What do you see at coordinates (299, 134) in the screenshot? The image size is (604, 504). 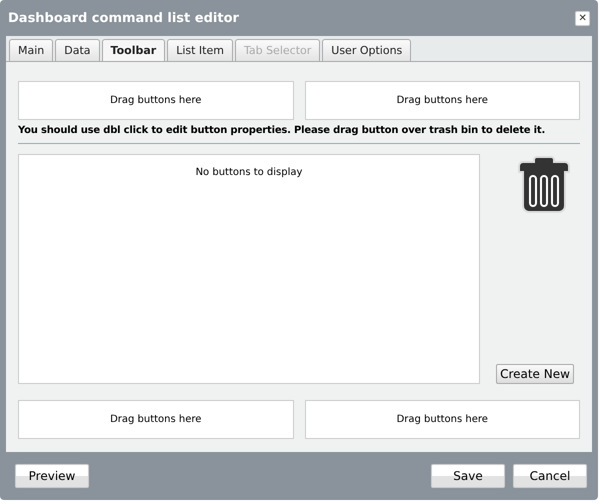 I see `hint-text: You should use dbl click to edit button properties. Please drag button over trash bin to delete it.` at bounding box center [299, 134].